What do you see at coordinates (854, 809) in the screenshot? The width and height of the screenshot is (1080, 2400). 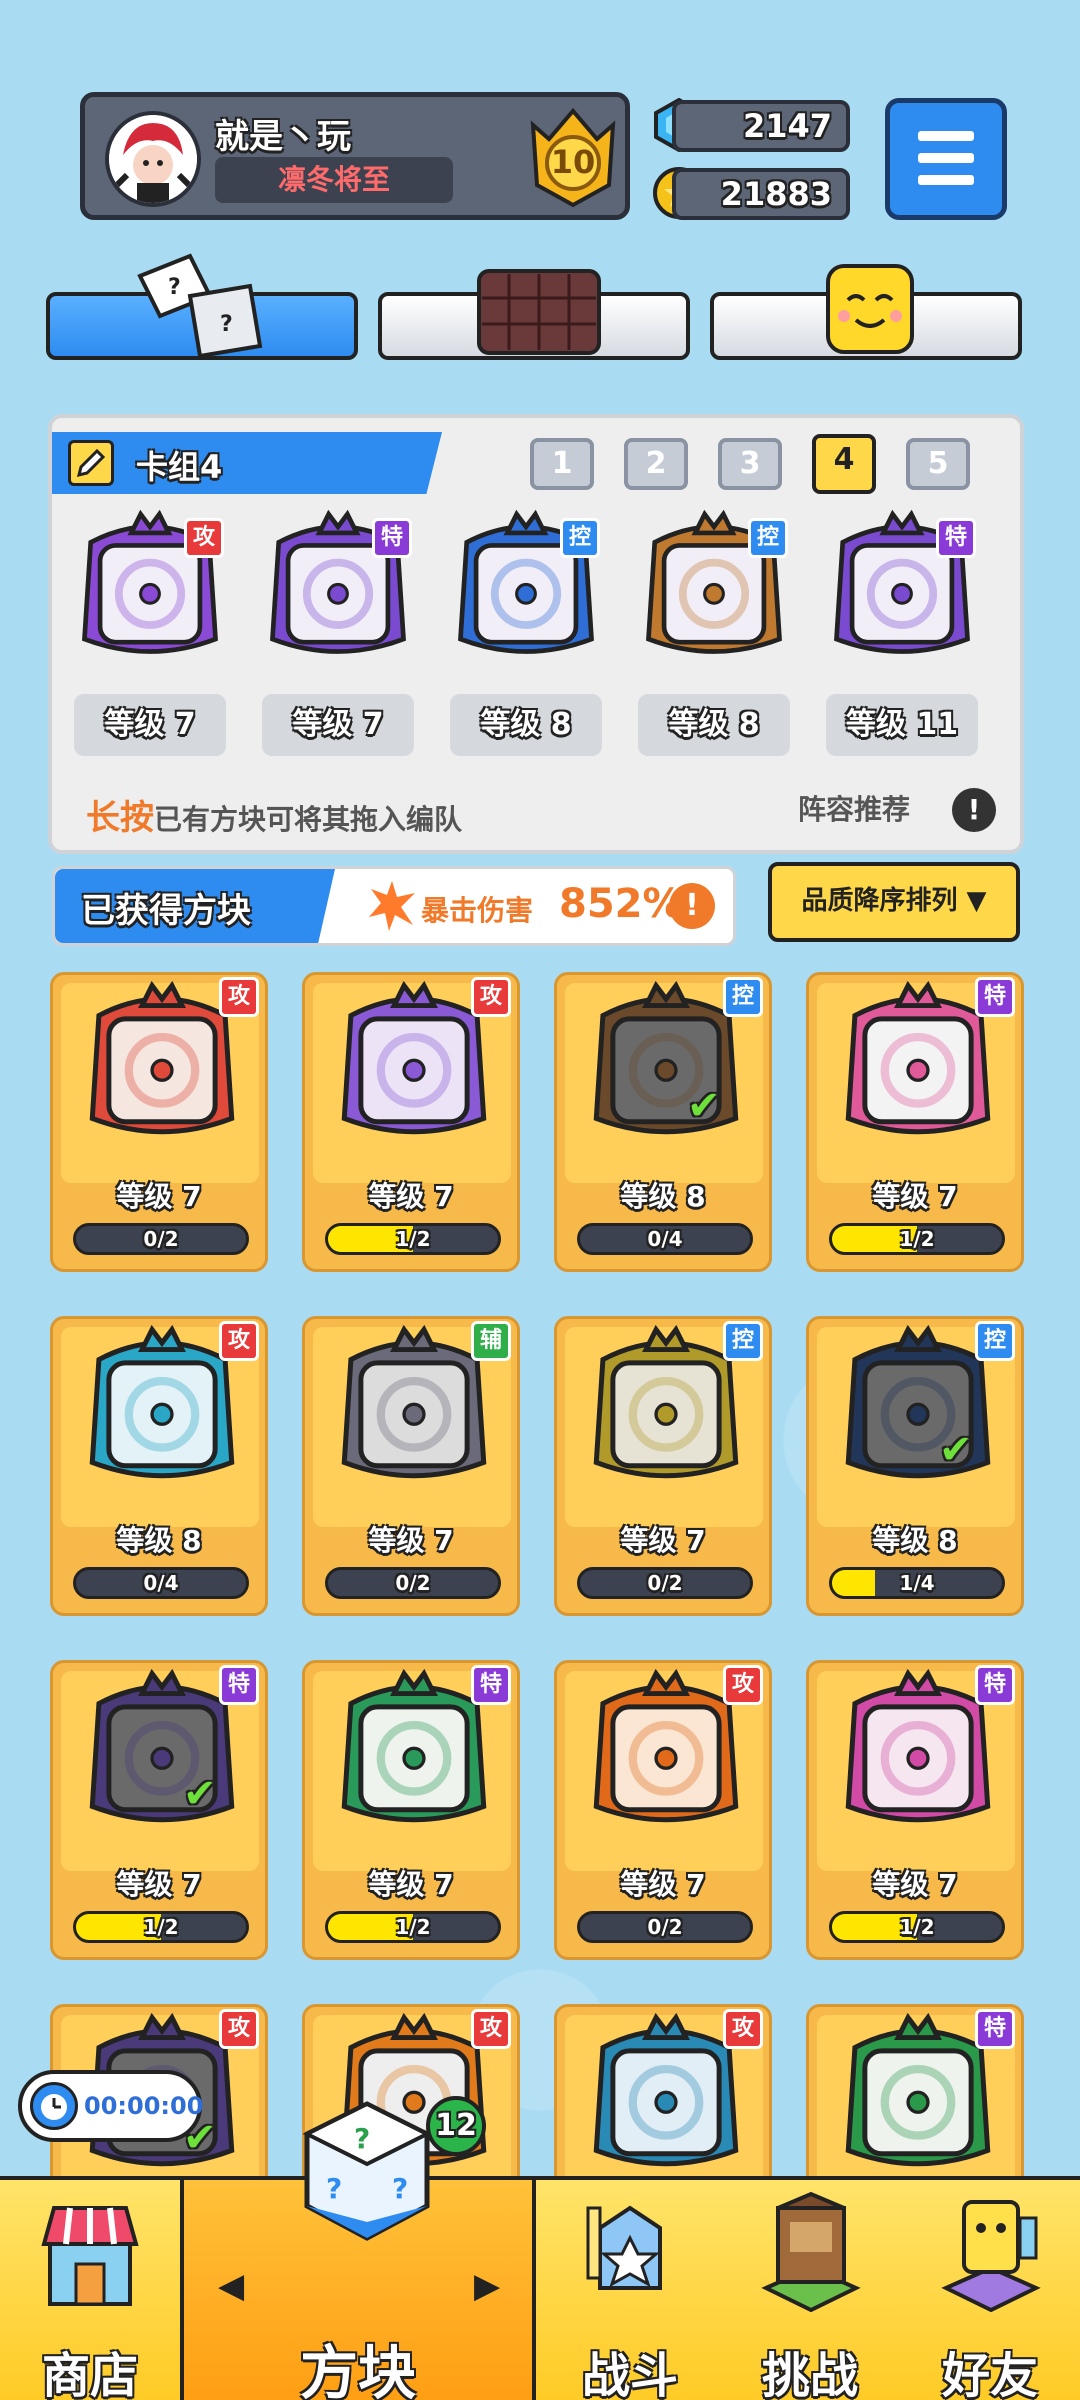 I see `lineup-recommend-label: 阵容推荐` at bounding box center [854, 809].